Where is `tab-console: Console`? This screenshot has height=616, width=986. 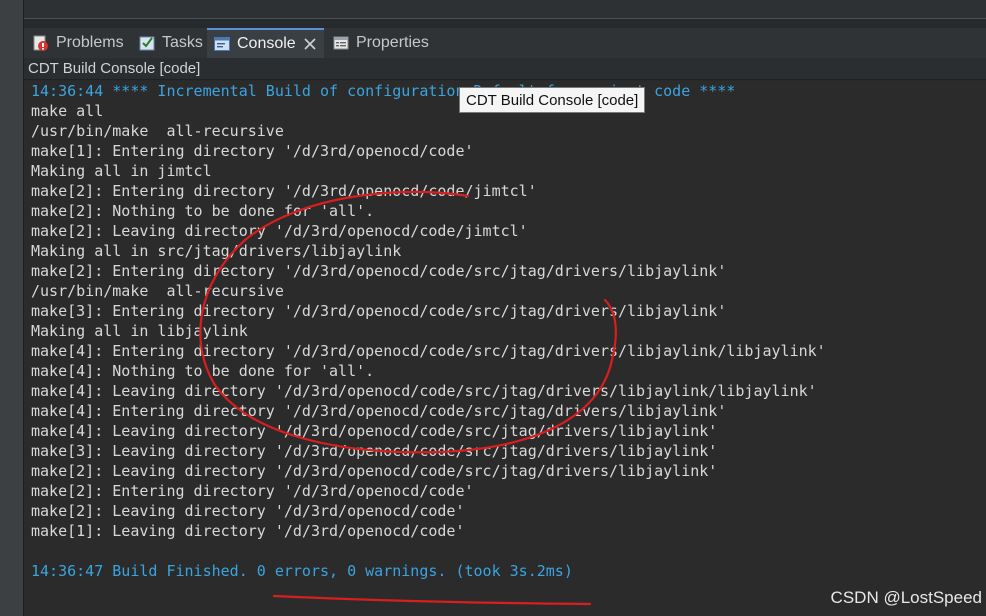
tab-console: Console is located at coordinates (265, 43).